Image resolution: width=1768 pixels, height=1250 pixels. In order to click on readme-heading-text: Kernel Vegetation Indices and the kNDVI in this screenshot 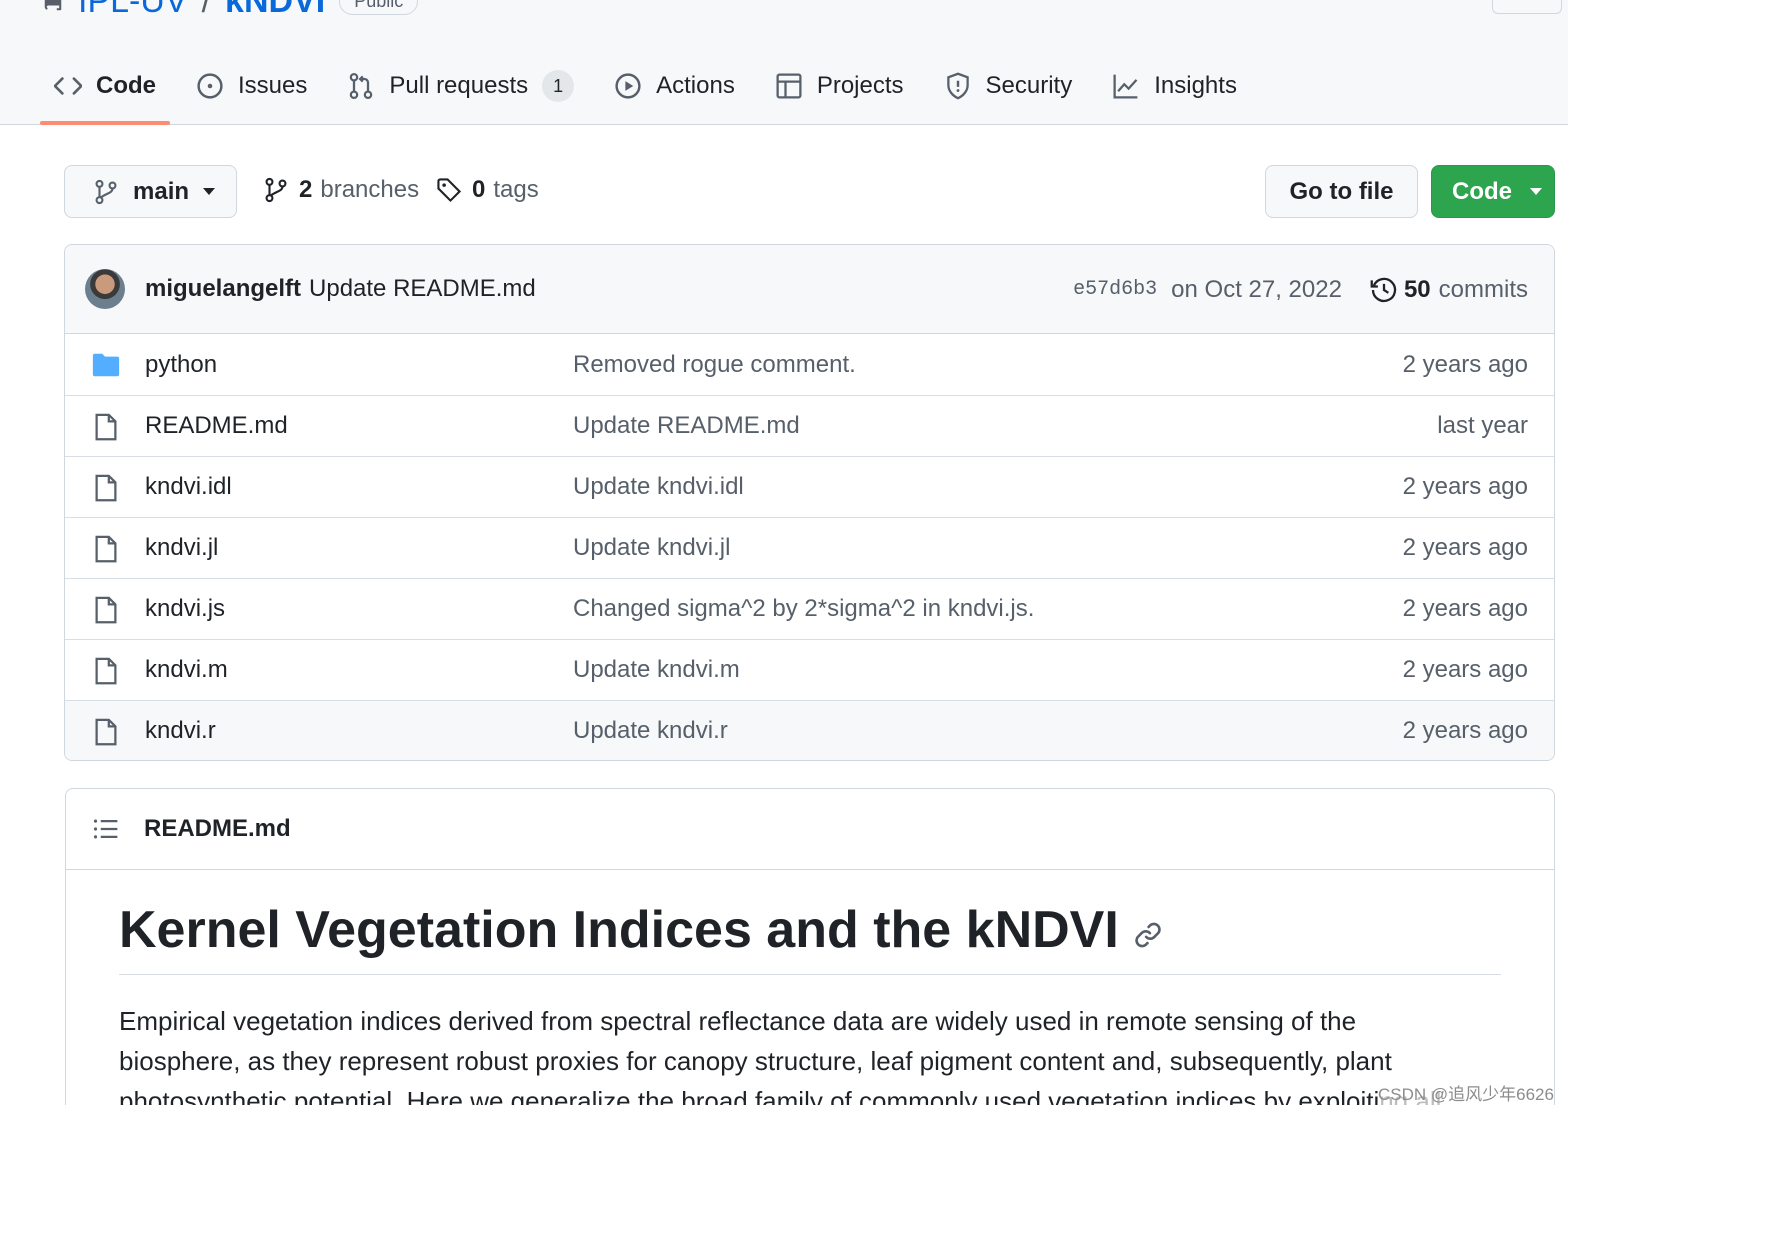, I will do `click(619, 930)`.